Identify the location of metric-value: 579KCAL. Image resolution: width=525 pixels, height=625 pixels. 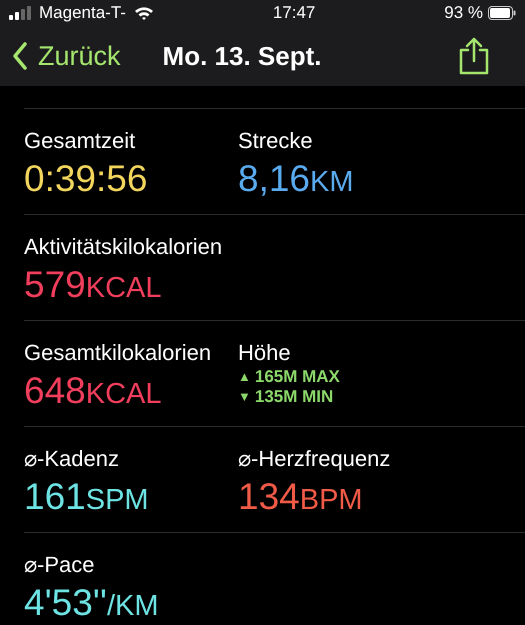
(93, 285).